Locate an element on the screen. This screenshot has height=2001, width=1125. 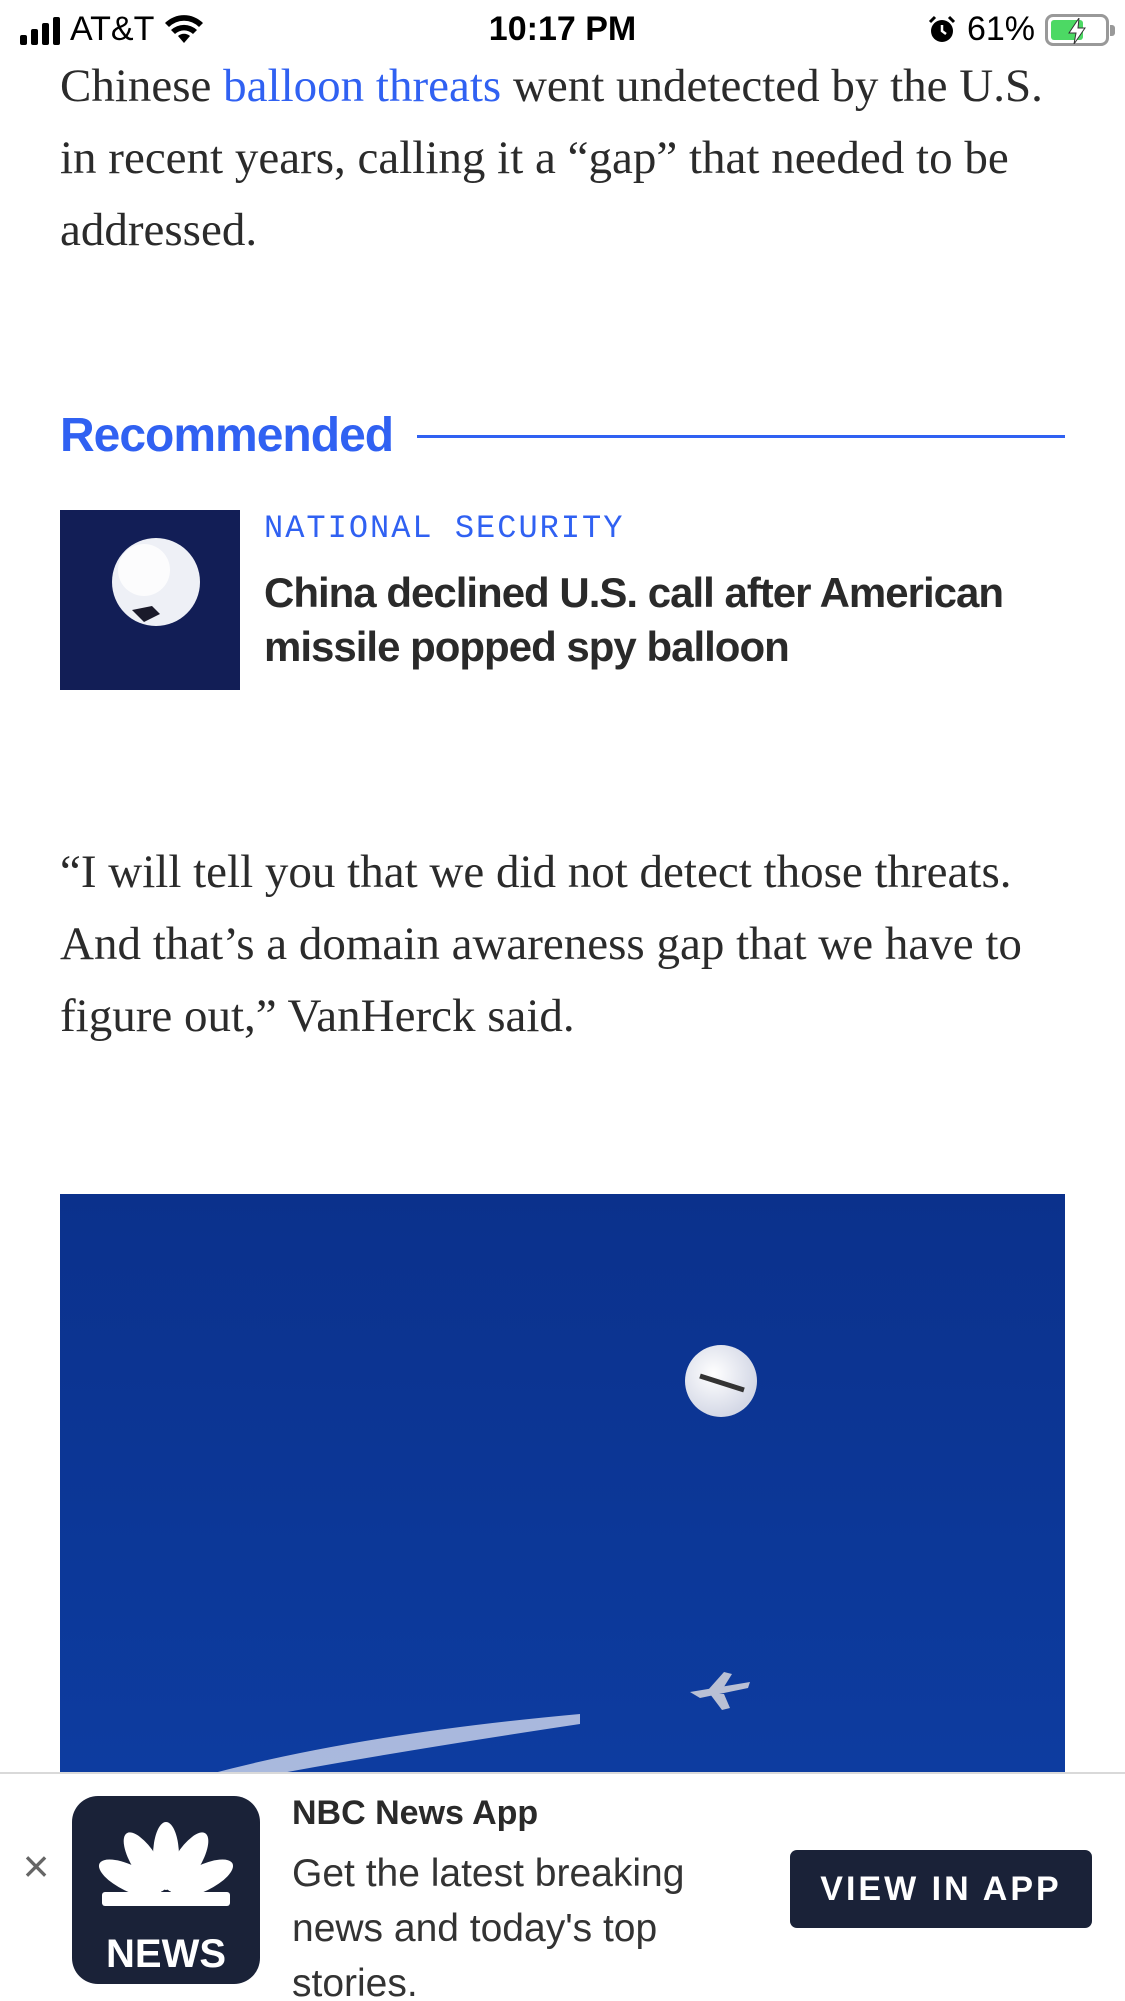
battery-charging-icon is located at coordinates (1080, 29).